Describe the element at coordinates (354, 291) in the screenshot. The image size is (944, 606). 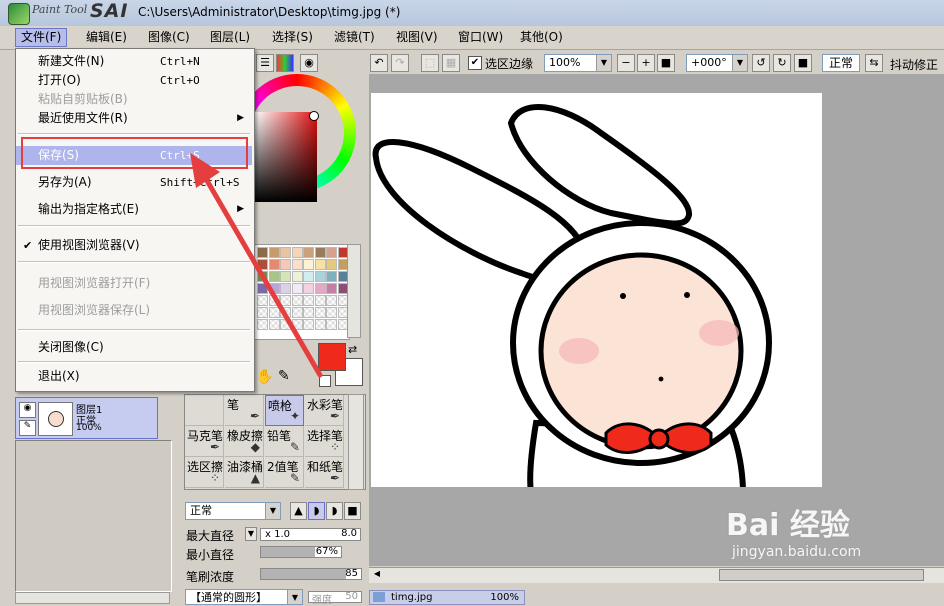
I see `swatch-scrollbar` at that location.